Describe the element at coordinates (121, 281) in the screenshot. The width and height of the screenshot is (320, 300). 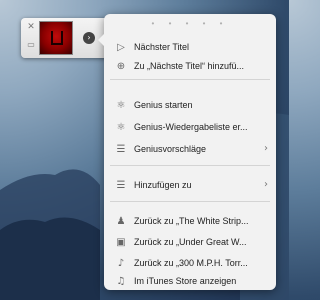
I see `itunes-store-icon: ♫` at that location.